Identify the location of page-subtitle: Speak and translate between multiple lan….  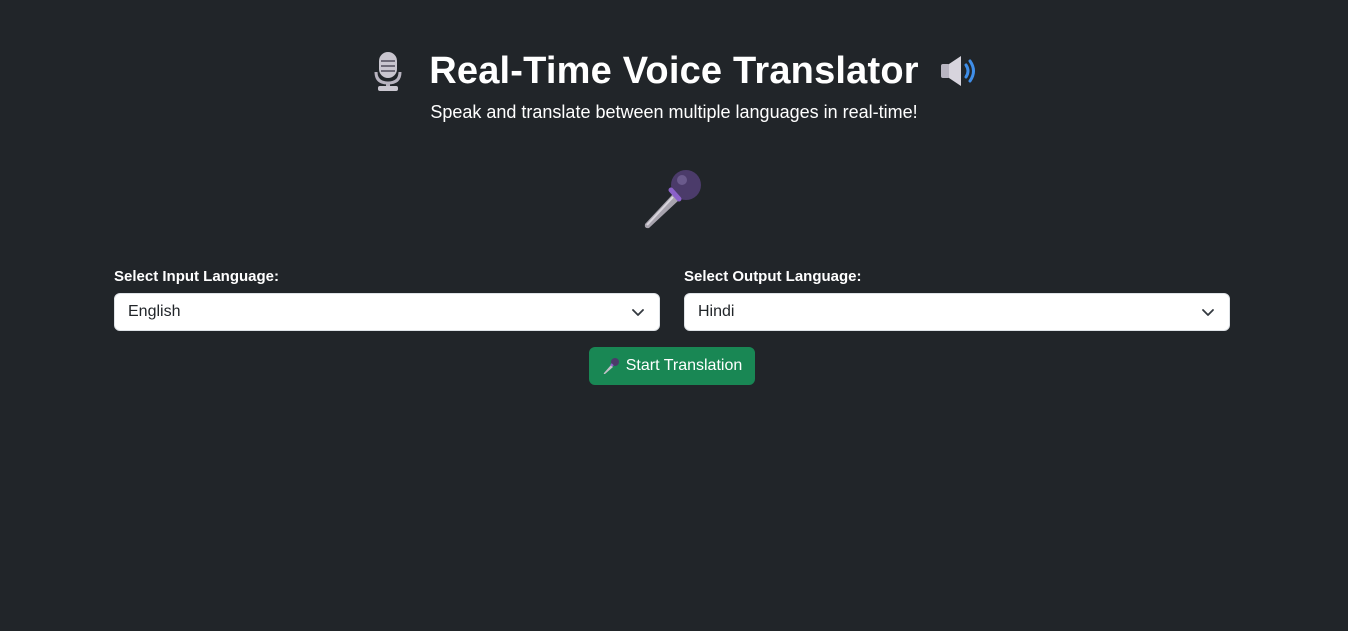
(674, 112).